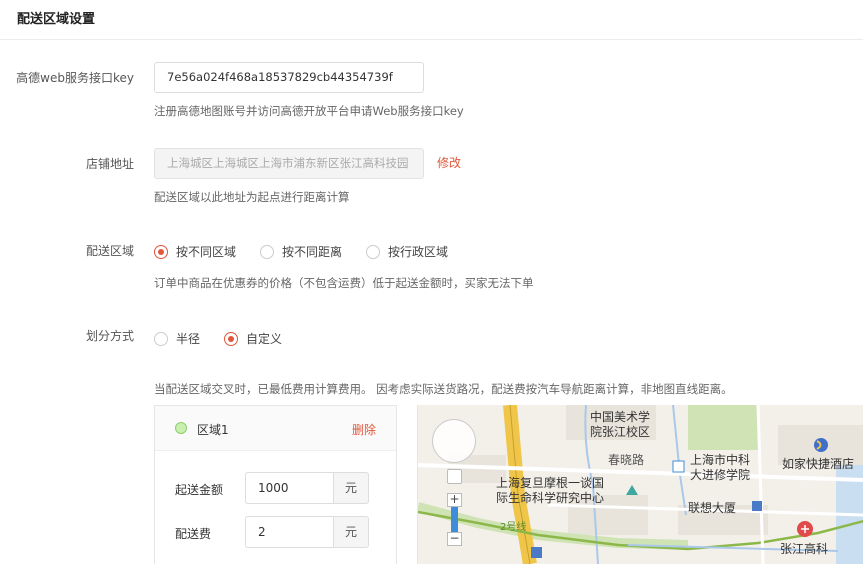 This screenshot has height=564, width=863. I want to click on zone-name: 区域1, so click(213, 430).